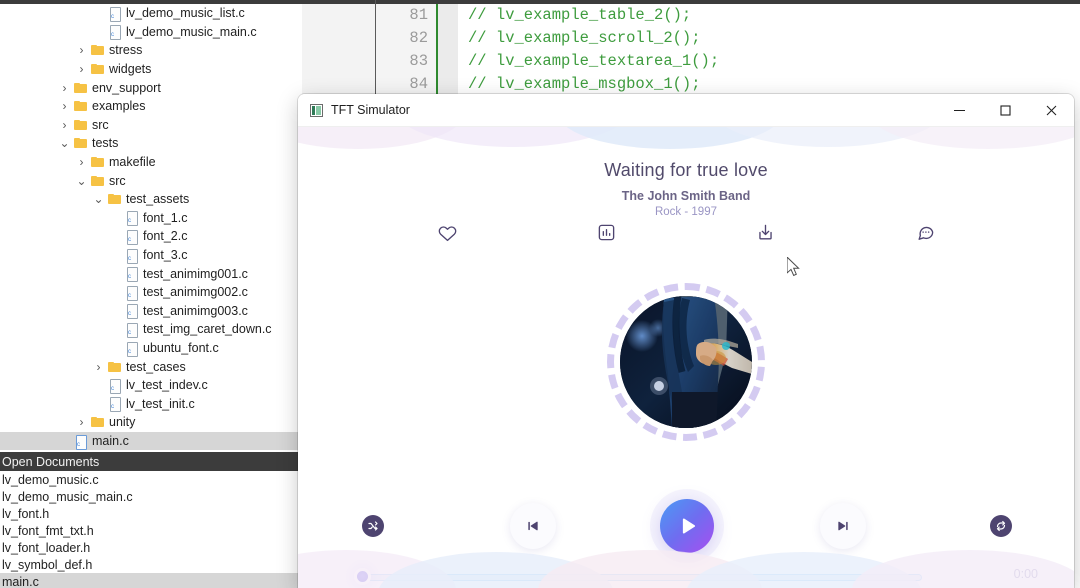 This screenshot has height=588, width=1080. I want to click on album-art-image, so click(686, 362).